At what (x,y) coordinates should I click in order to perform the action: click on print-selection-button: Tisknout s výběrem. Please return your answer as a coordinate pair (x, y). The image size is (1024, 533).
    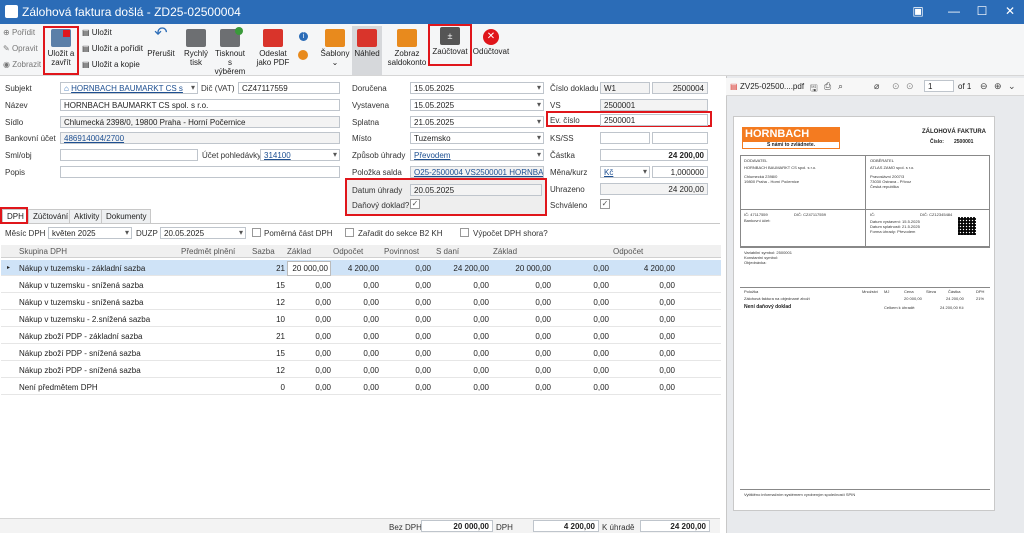
    Looking at the image, I should click on (230, 51).